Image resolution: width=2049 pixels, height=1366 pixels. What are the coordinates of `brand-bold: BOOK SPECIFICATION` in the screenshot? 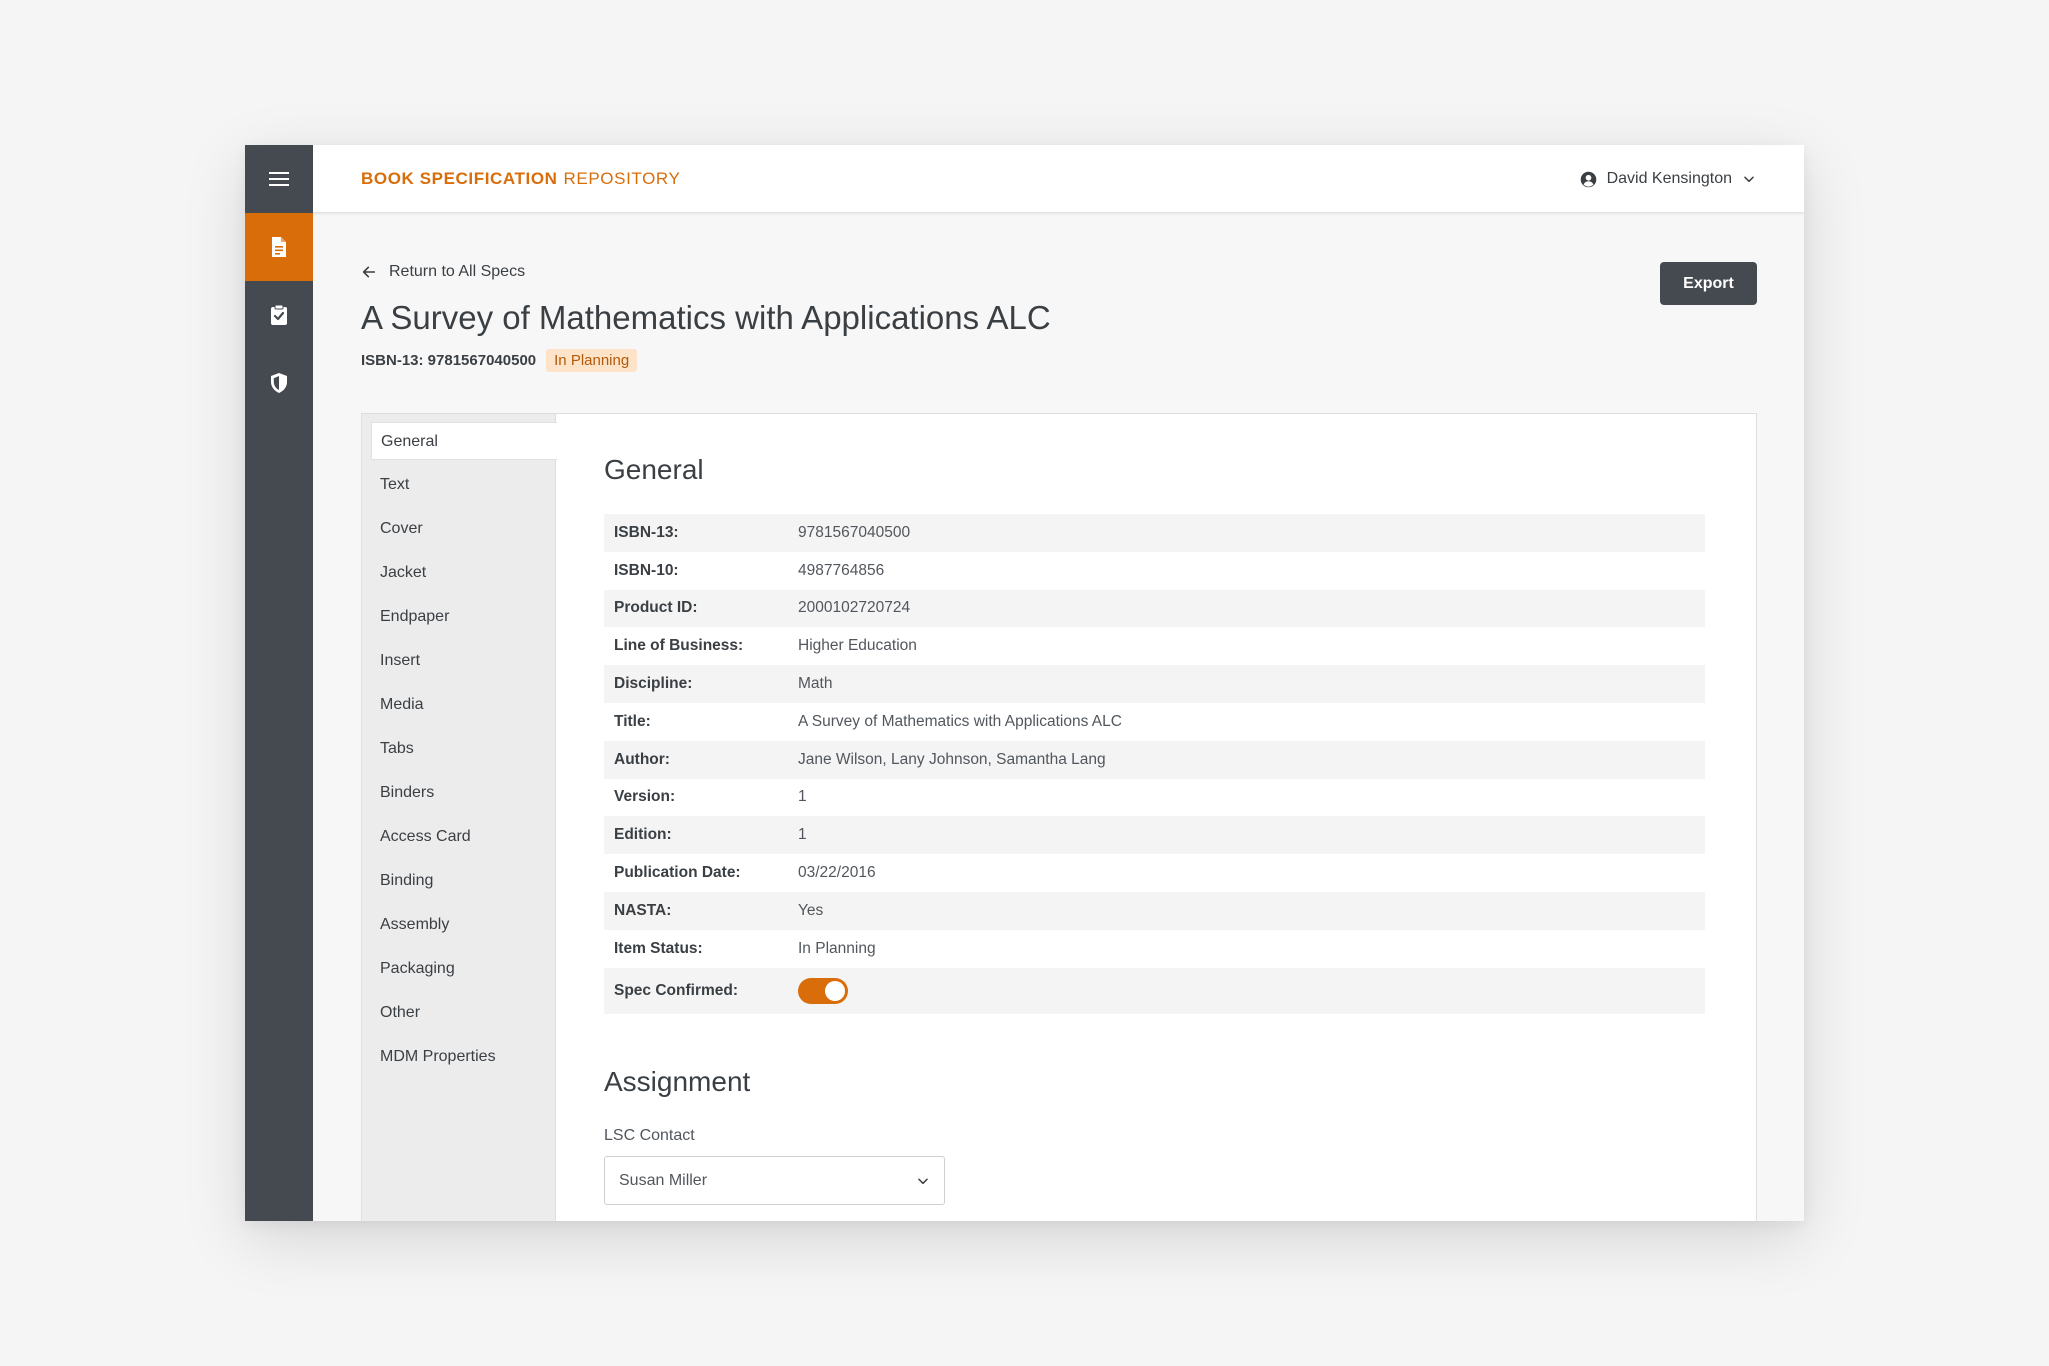 It's located at (459, 178).